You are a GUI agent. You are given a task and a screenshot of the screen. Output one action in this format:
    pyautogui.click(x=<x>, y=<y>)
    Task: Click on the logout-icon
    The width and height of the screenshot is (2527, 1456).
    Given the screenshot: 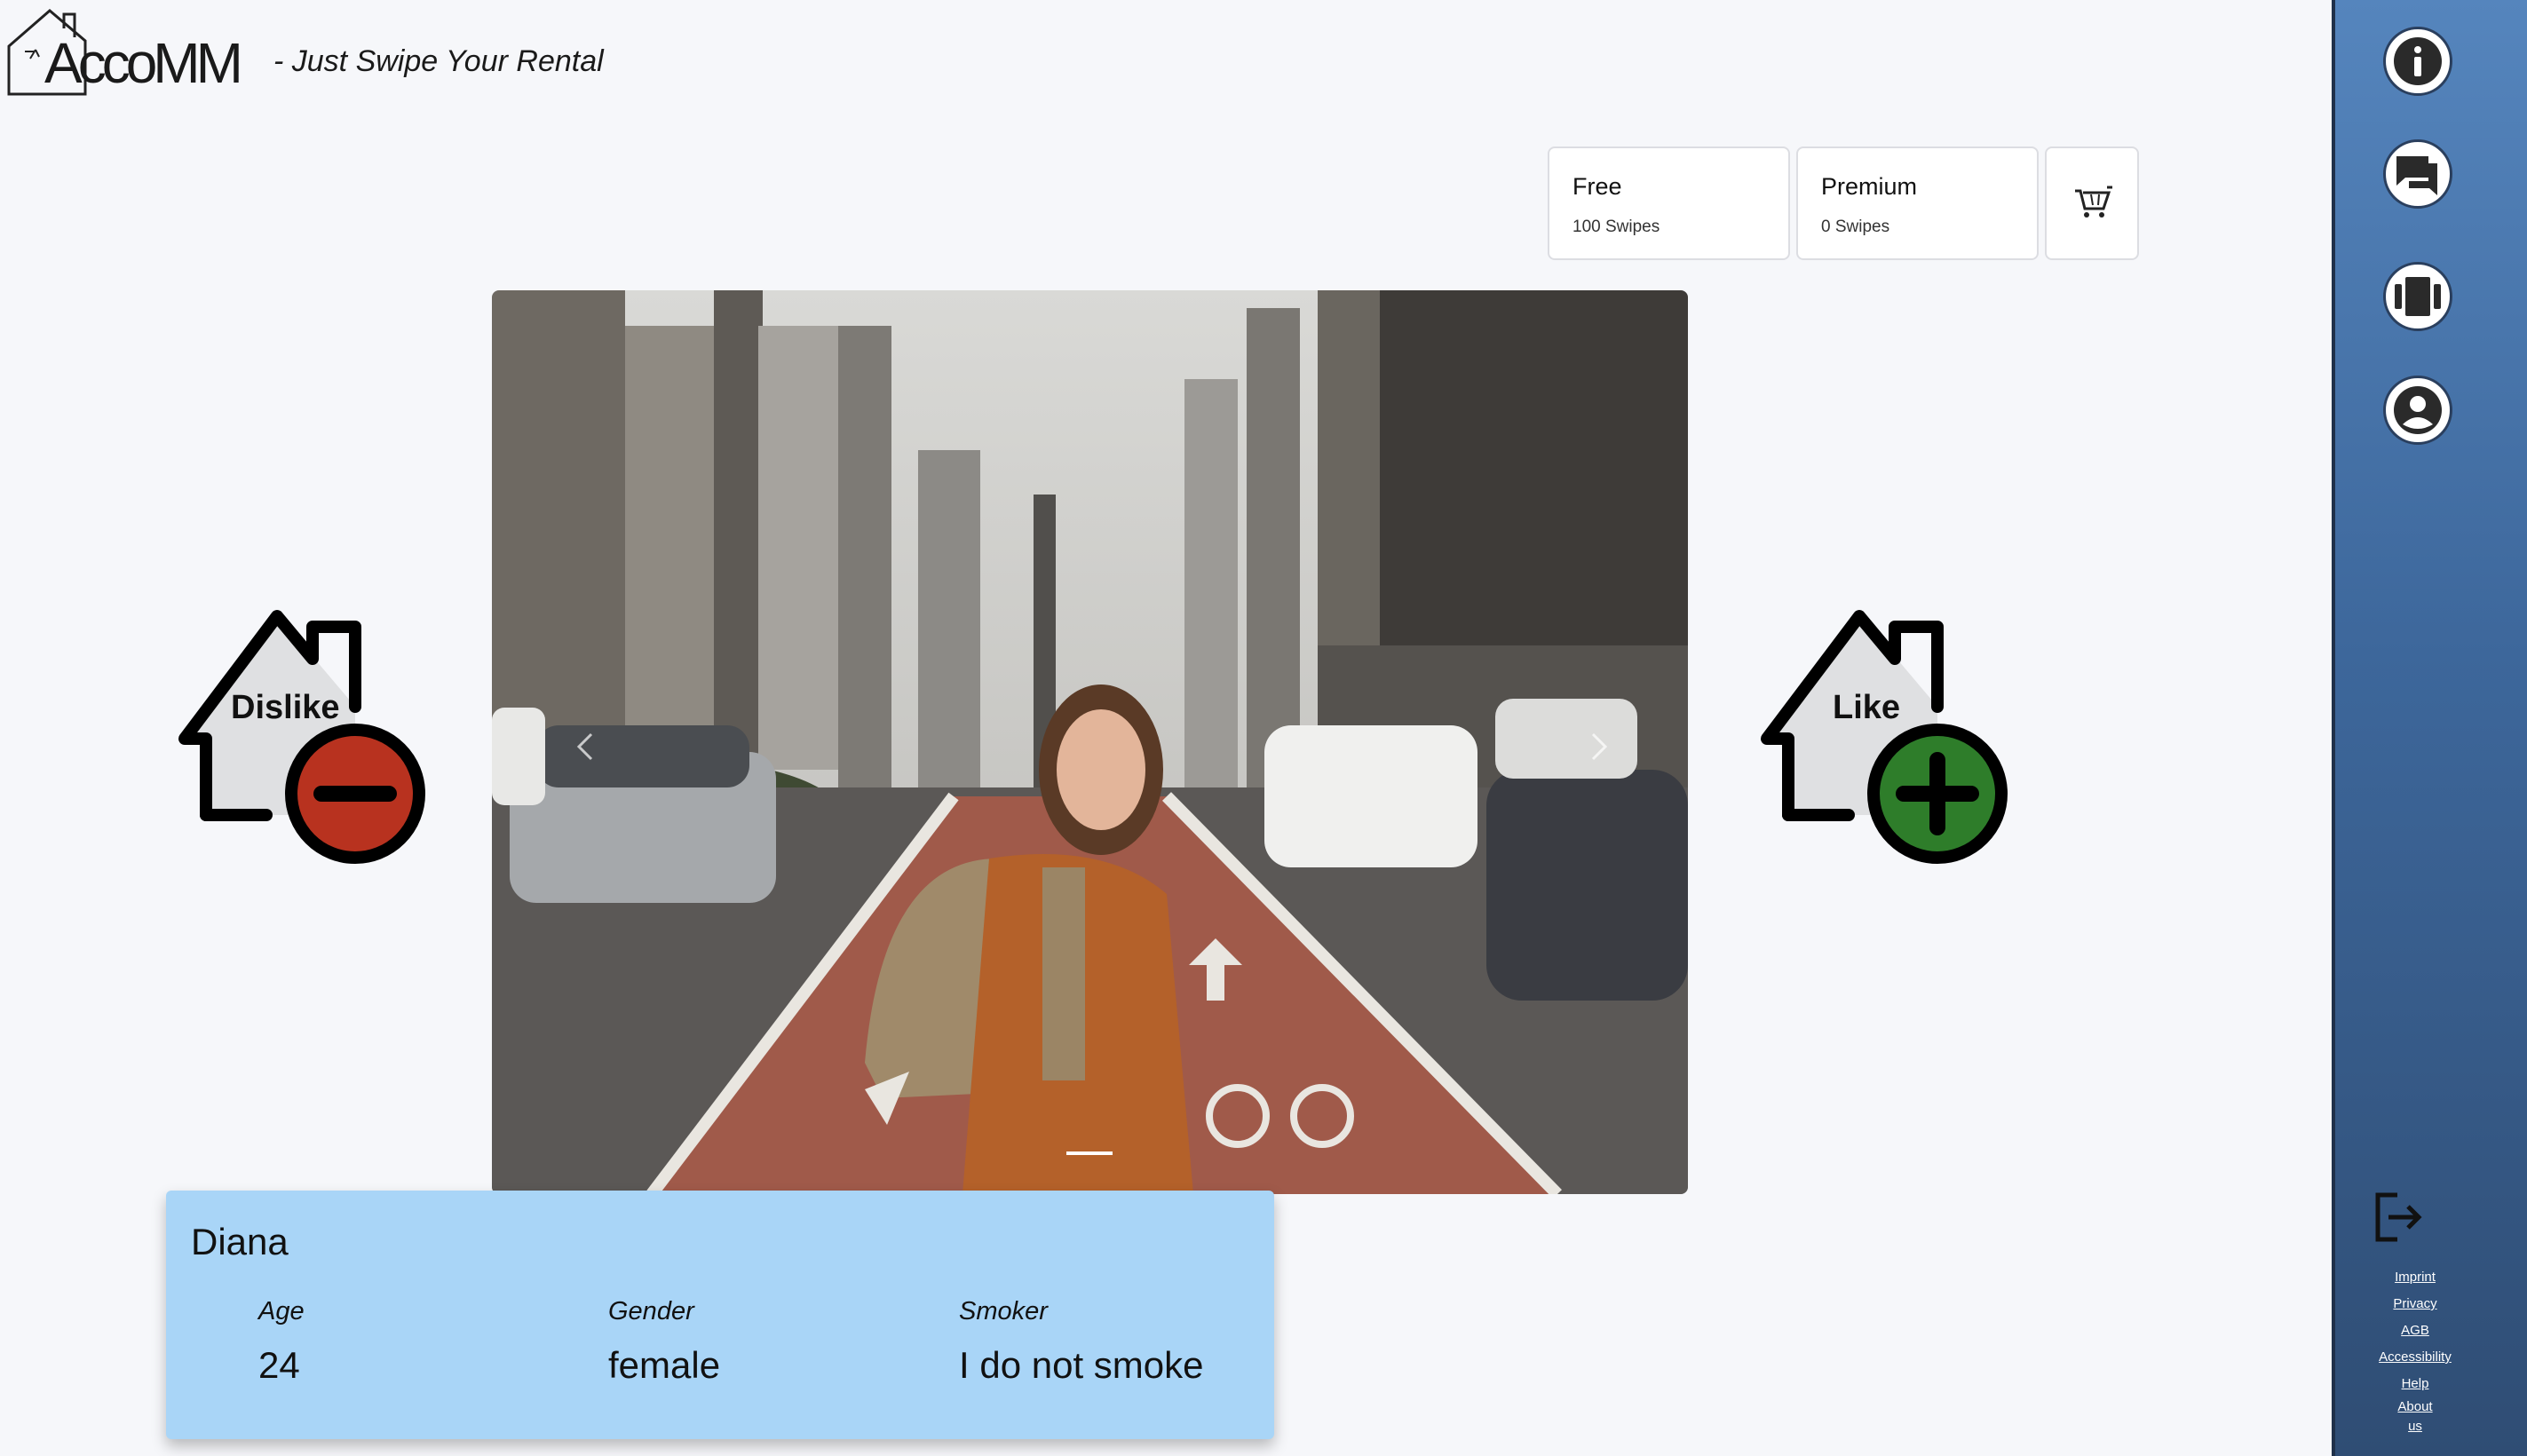 What is the action you would take?
    pyautogui.click(x=2399, y=1217)
    